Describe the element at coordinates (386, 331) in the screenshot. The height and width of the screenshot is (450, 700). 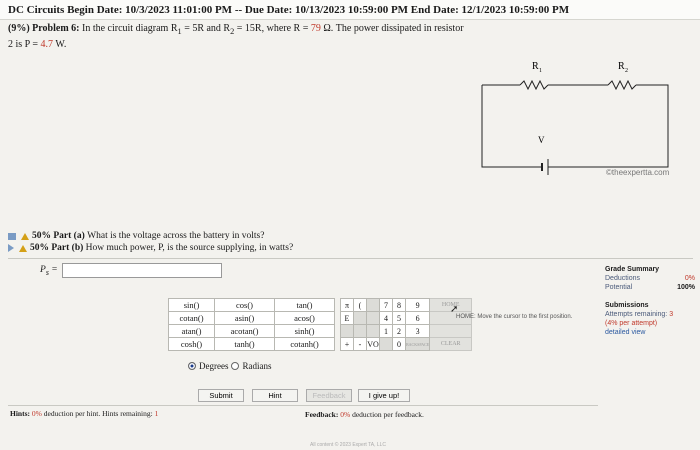
I see `calc-digit-key: 1` at that location.